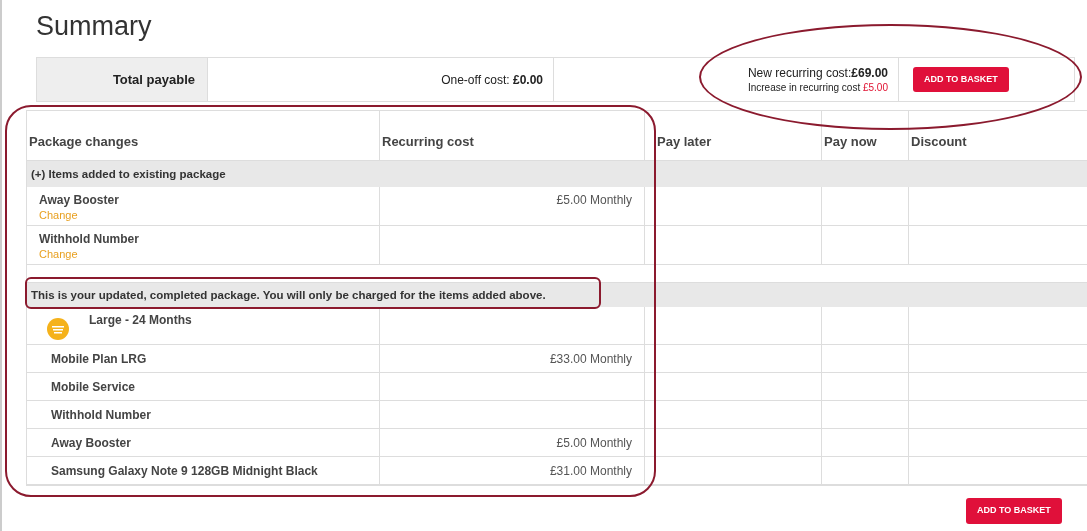 The image size is (1087, 531). Describe the element at coordinates (128, 174) in the screenshot. I see `section-title: (+) Items added to existing package` at that location.